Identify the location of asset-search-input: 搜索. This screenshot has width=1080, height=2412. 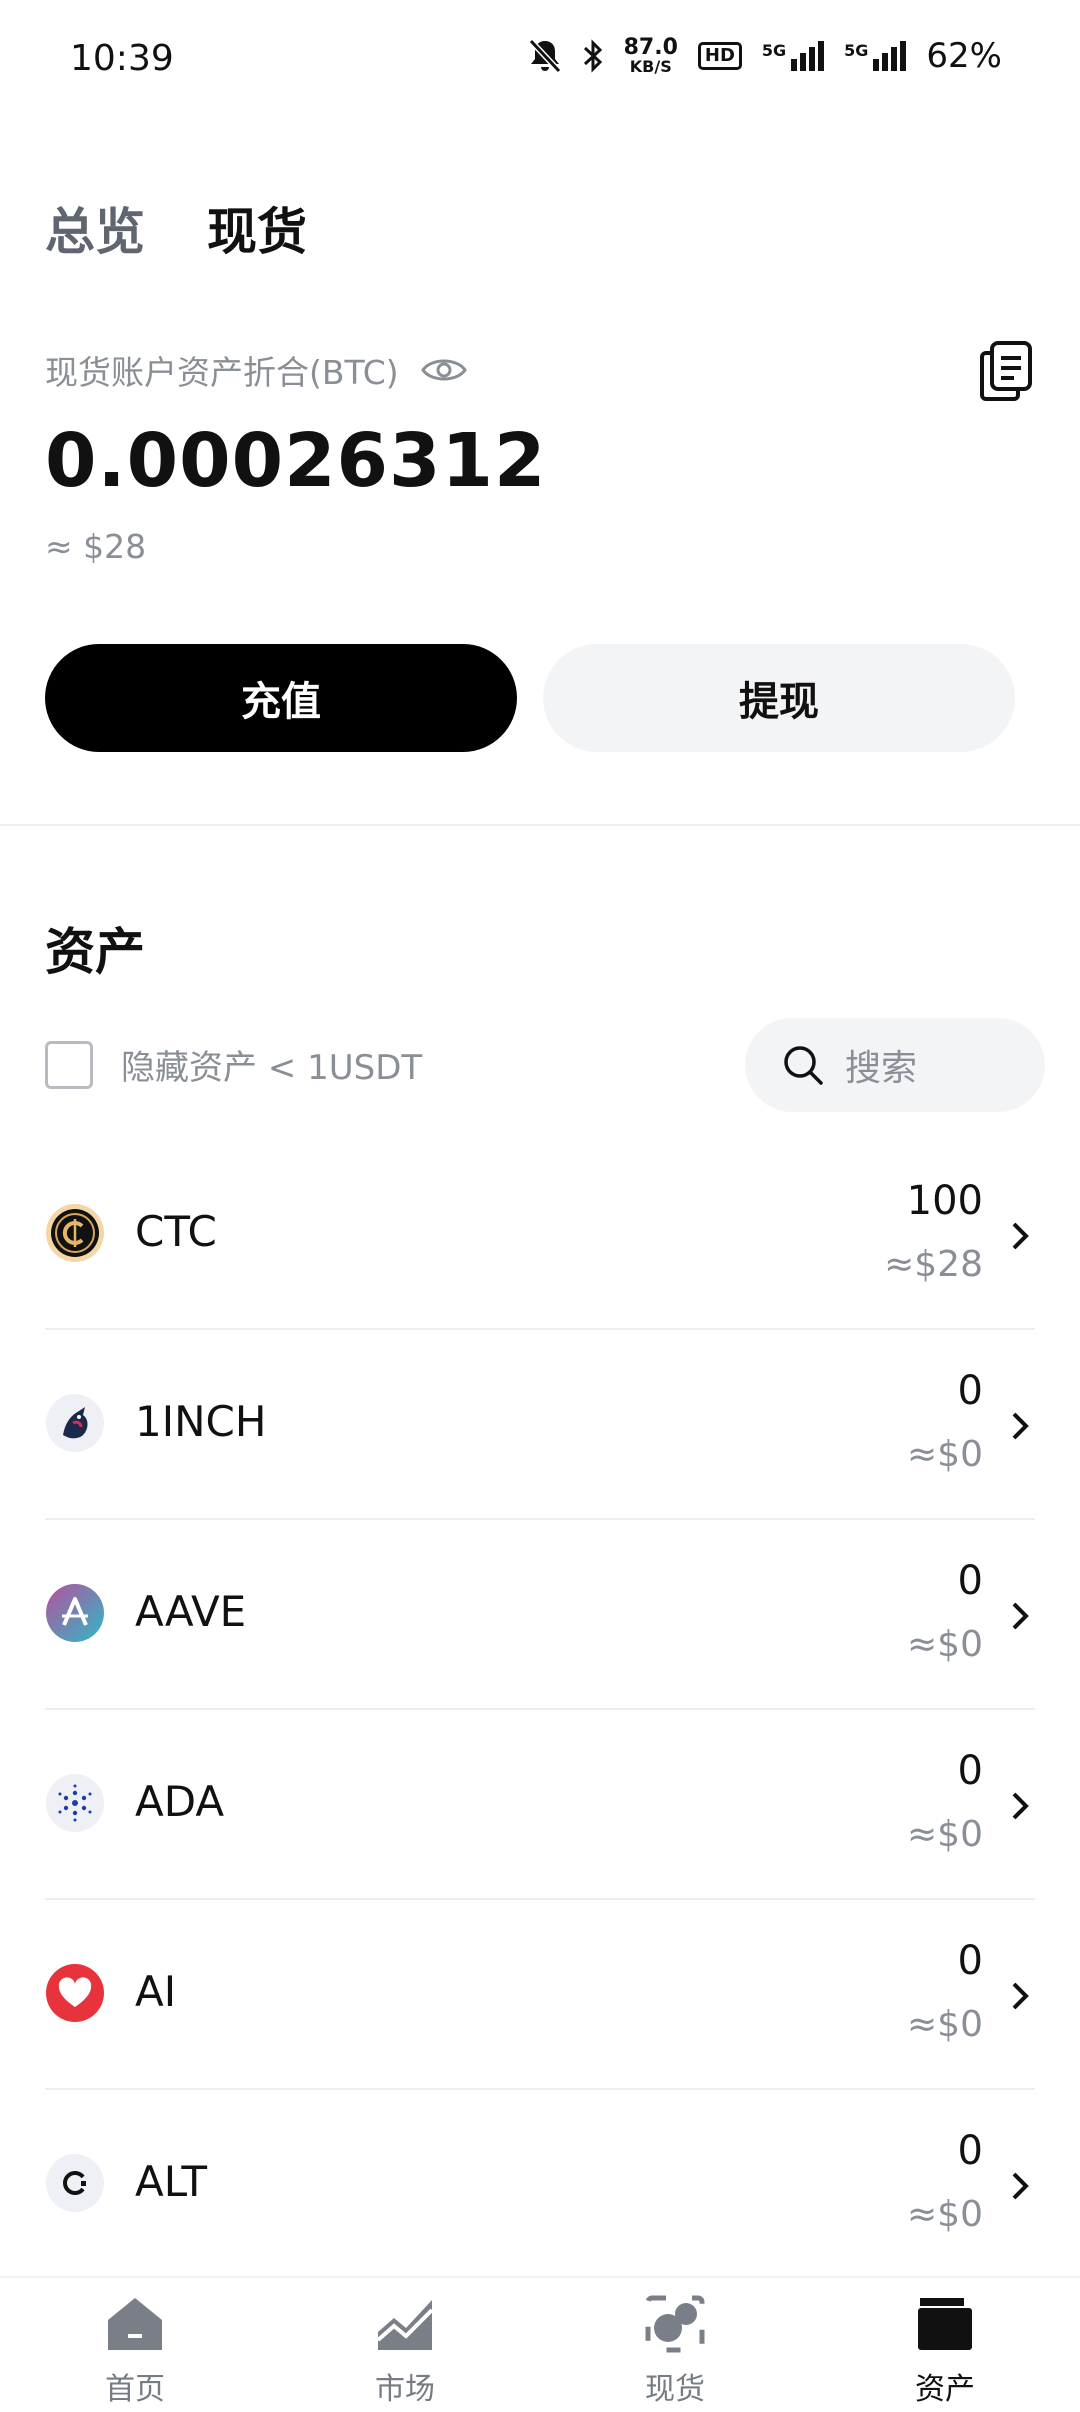
(895, 1065).